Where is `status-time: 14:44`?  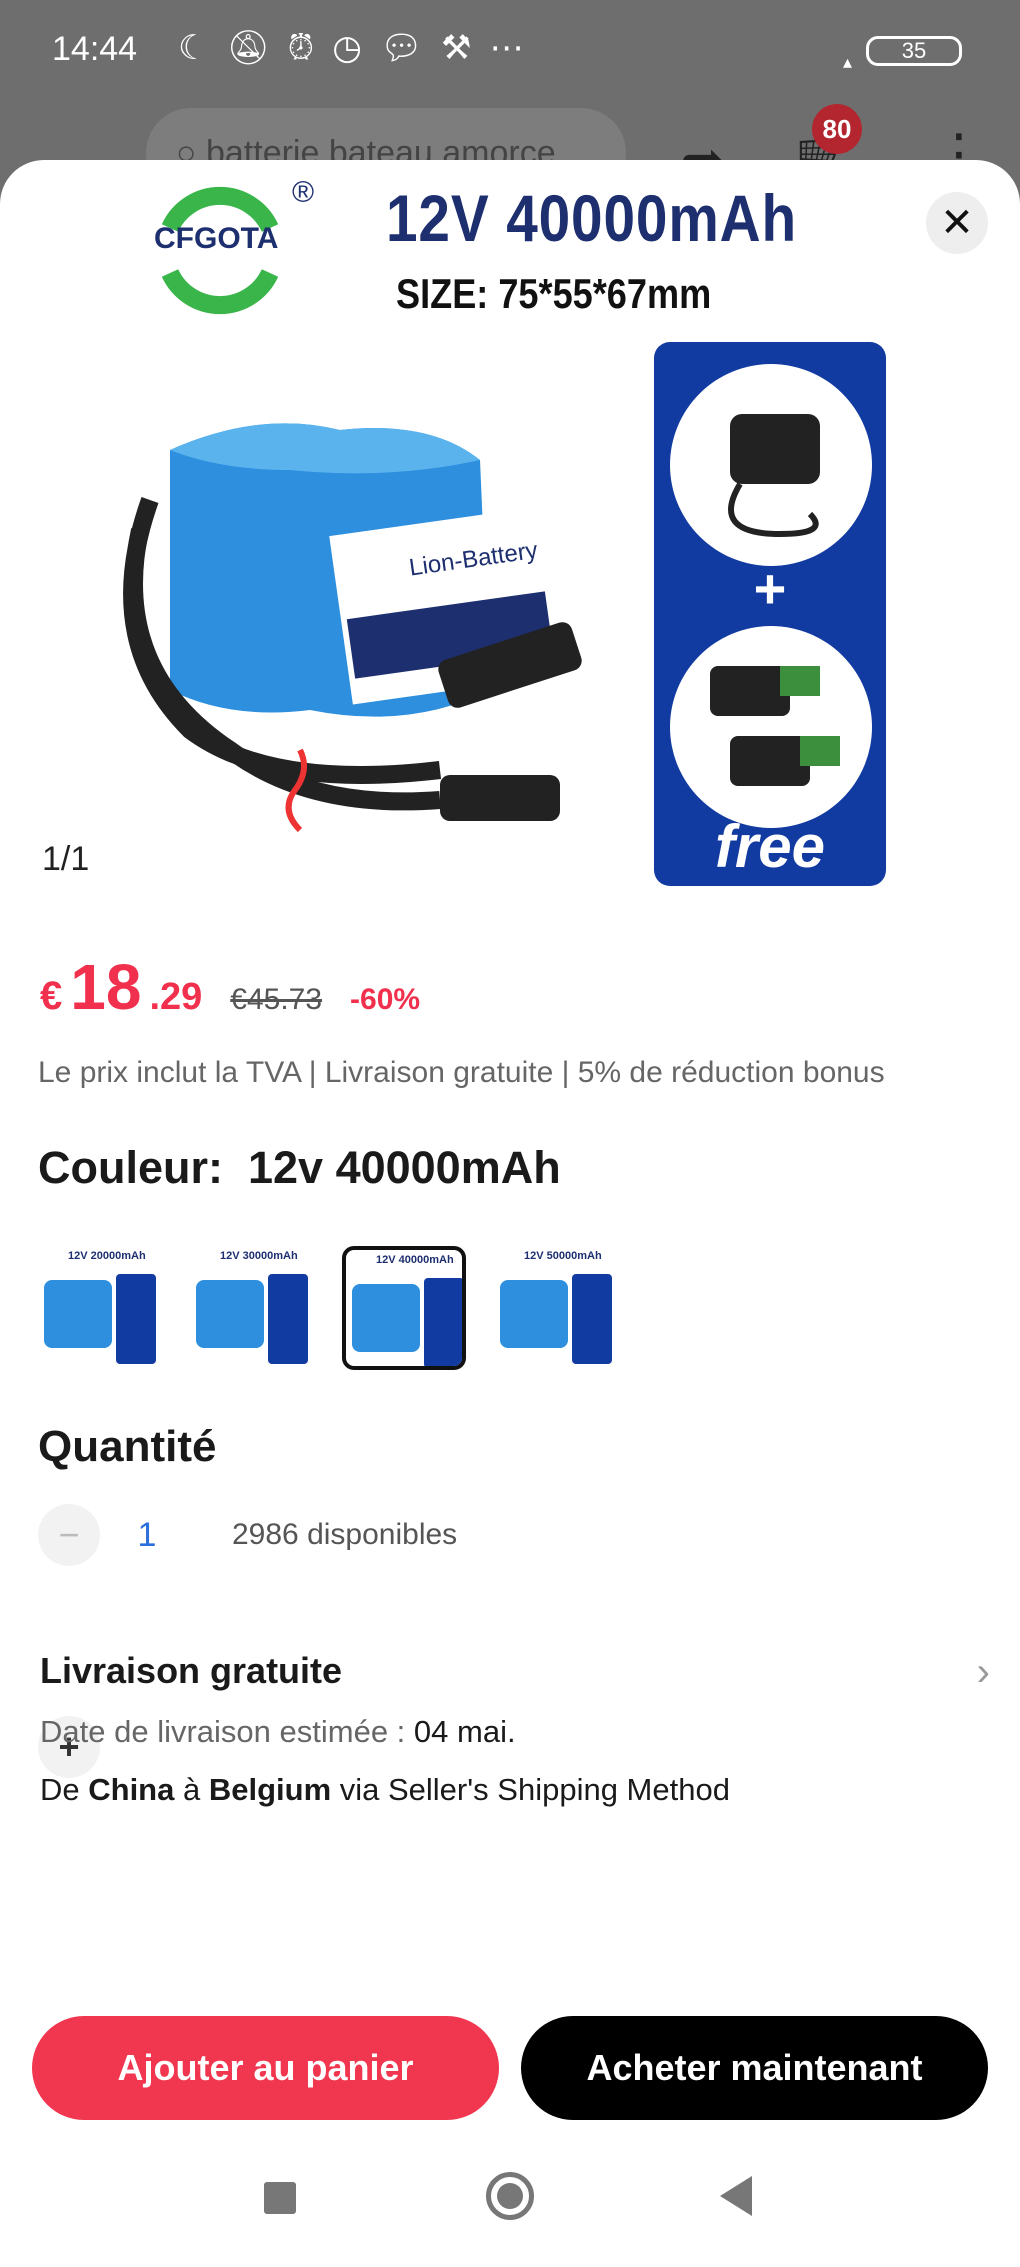 status-time: 14:44 is located at coordinates (95, 49).